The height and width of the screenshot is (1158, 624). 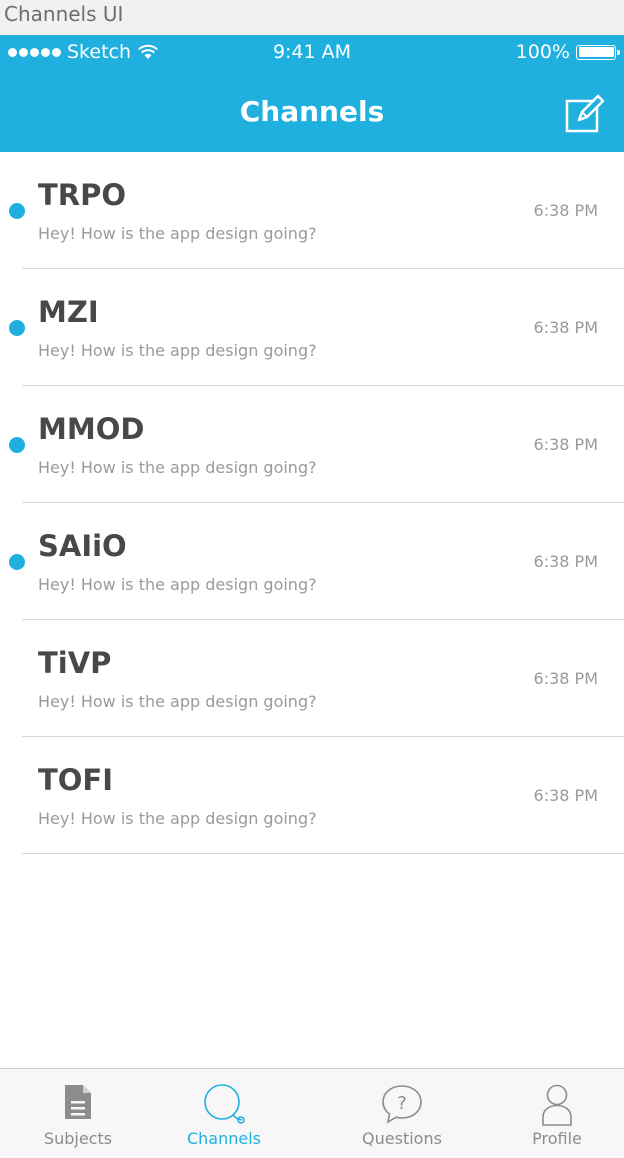 What do you see at coordinates (585, 114) in the screenshot?
I see `compose-icon` at bounding box center [585, 114].